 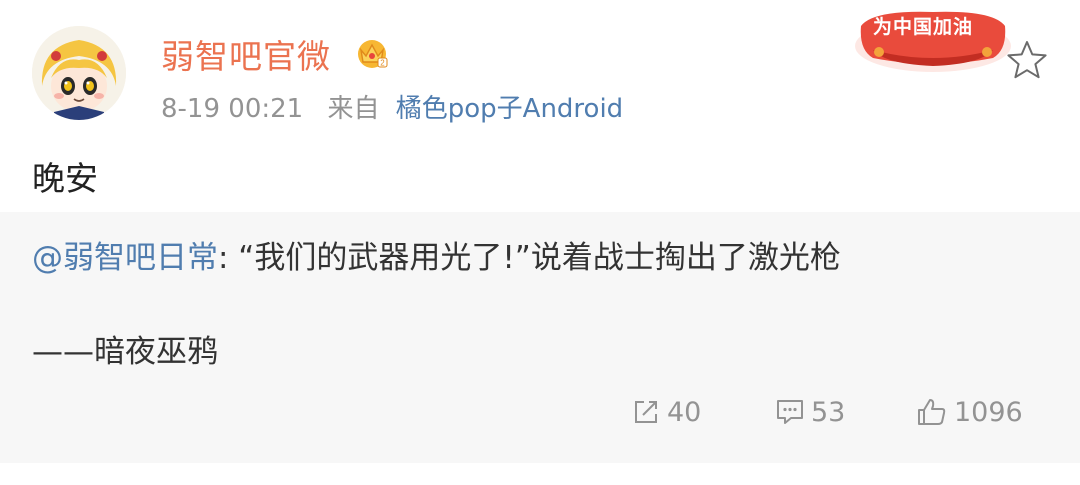 What do you see at coordinates (246, 54) in the screenshot?
I see `username: 弱智吧官微` at bounding box center [246, 54].